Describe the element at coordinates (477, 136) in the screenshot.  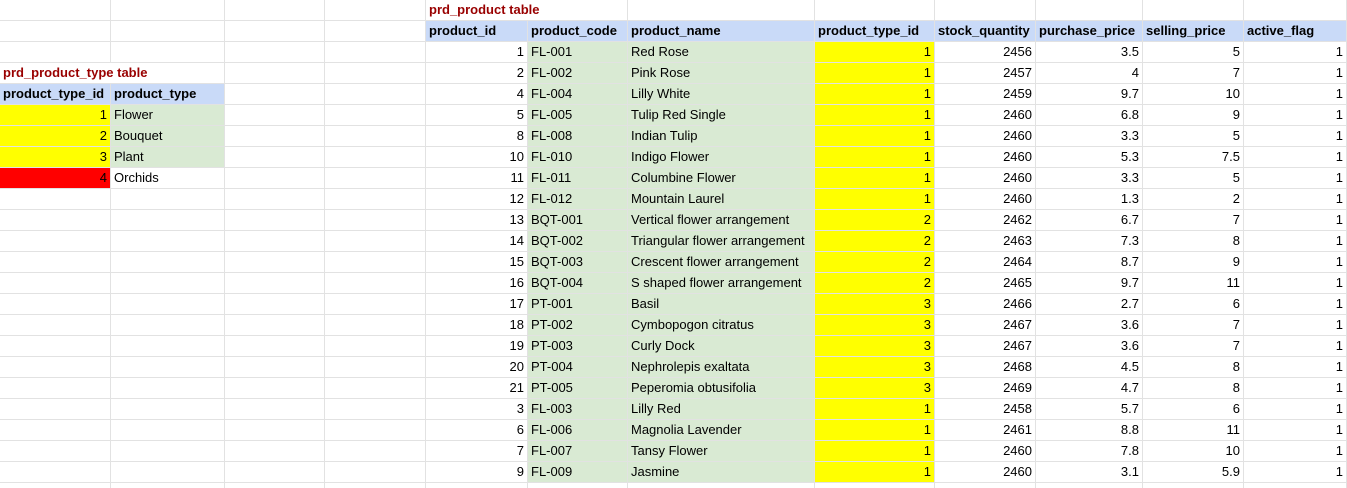
I see `product-cell-product-id: 8` at that location.